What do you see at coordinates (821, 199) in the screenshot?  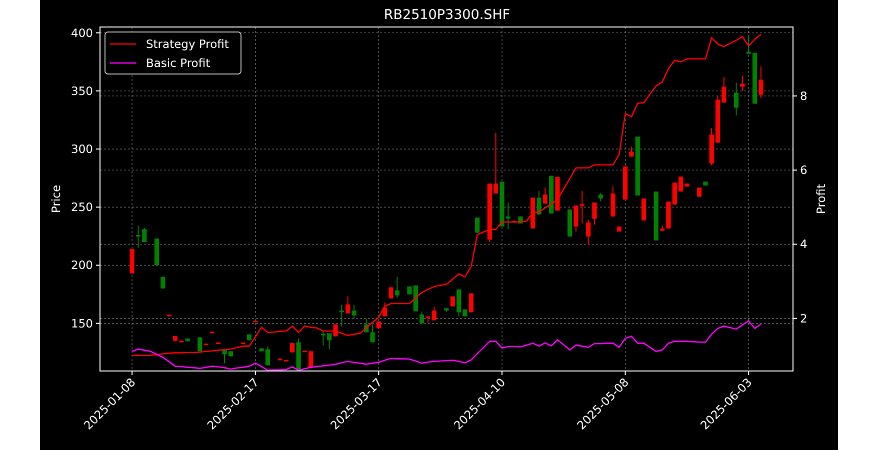 I see `axis-label: Profit` at bounding box center [821, 199].